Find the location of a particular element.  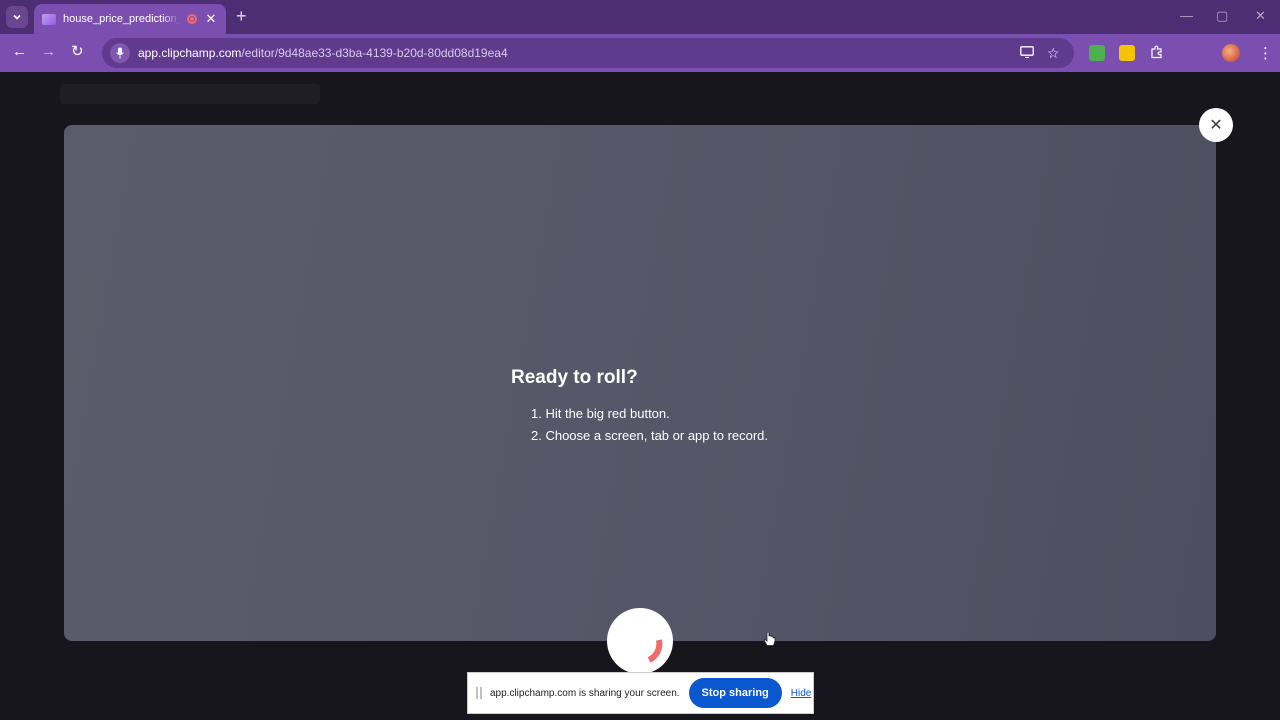

url-host: app.clipchamp.com is located at coordinates (190, 53).